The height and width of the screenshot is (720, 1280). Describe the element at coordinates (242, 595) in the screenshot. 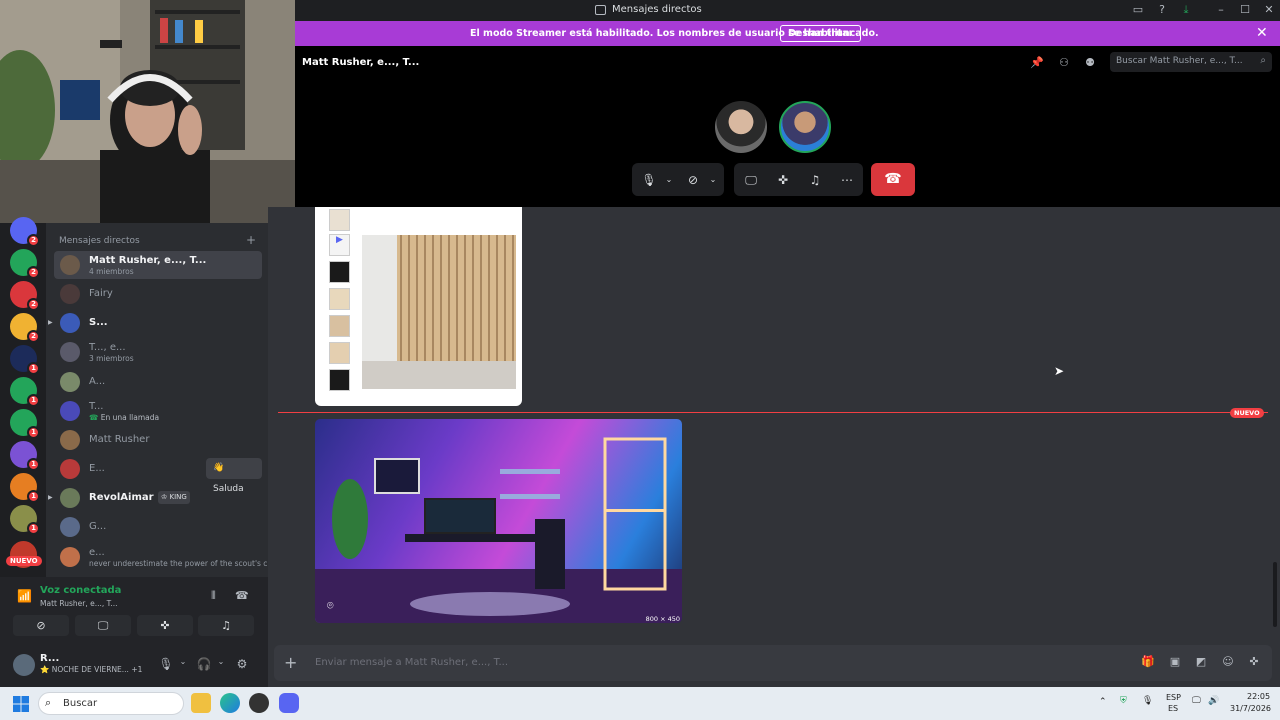

I see `disconnect-icon: ☎` at that location.